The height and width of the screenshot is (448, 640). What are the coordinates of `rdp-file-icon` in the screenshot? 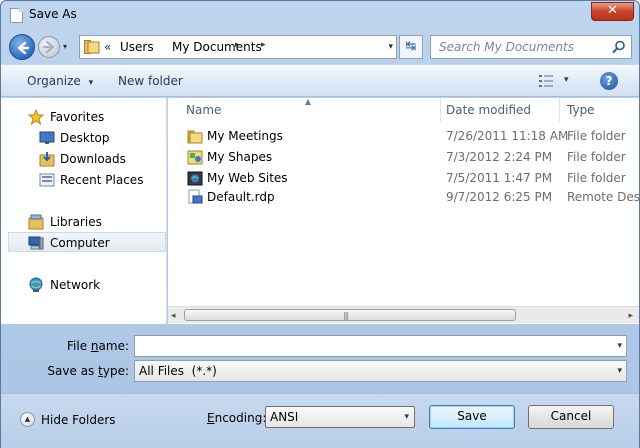 It's located at (195, 196).